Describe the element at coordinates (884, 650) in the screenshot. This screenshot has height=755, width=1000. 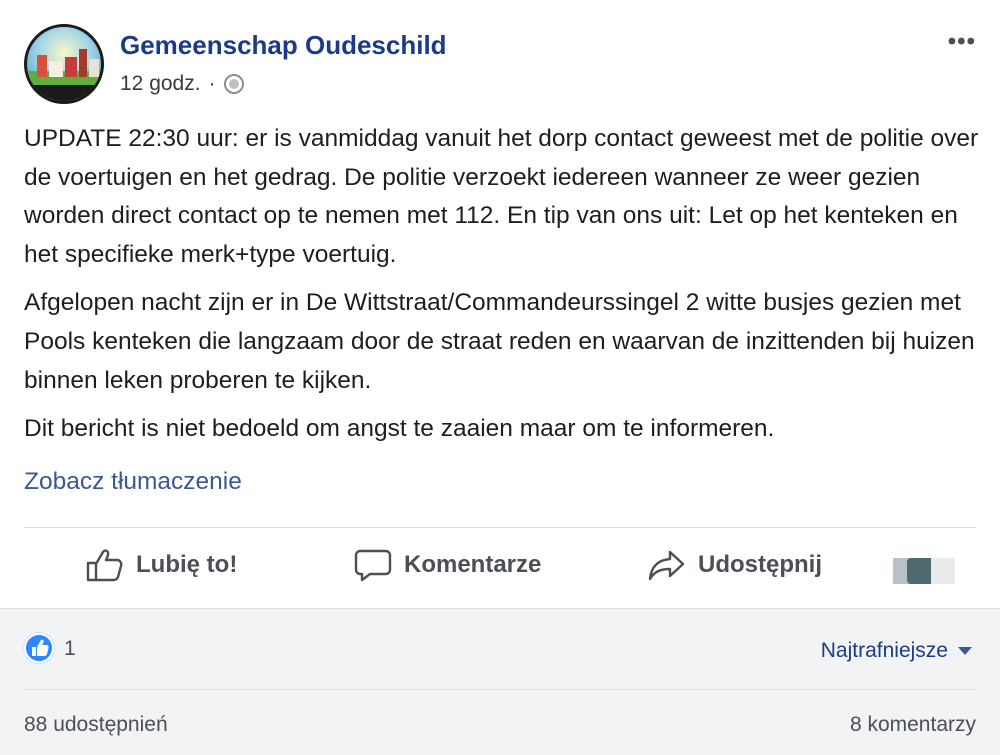
I see `sort-label: Najtrafniejsze` at that location.